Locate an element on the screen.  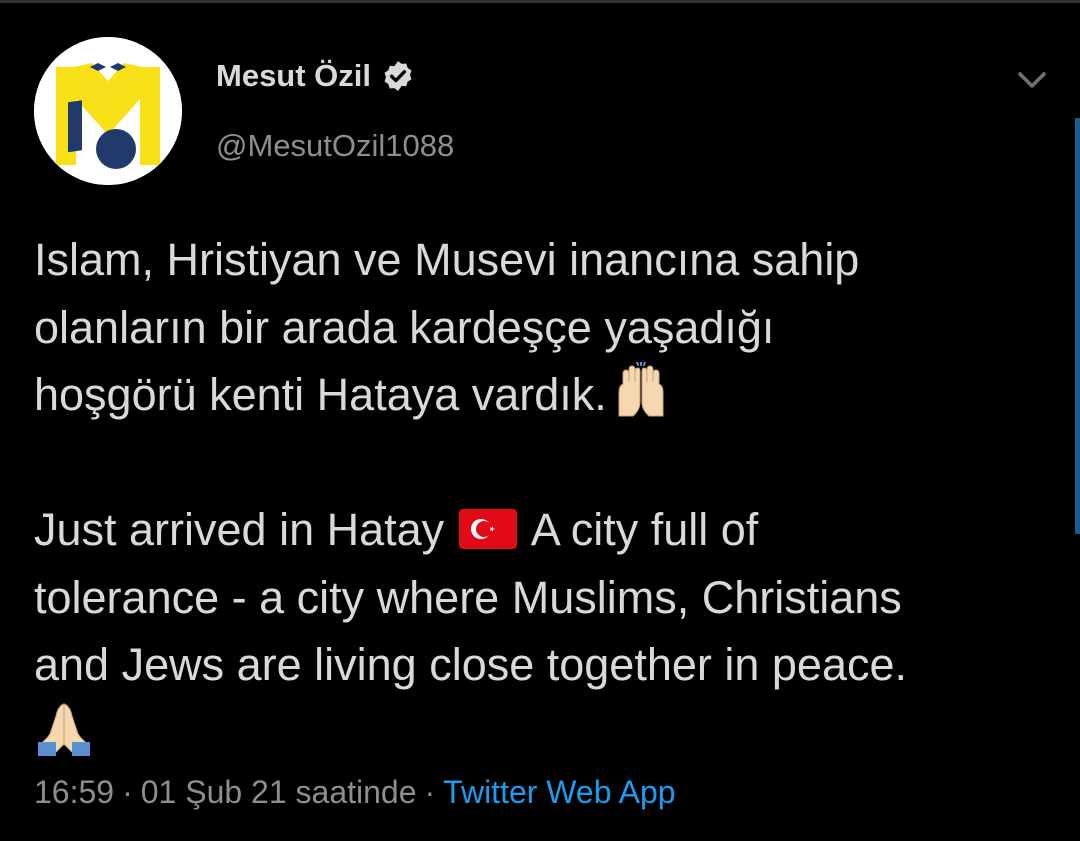
turkey-flag-icon is located at coordinates (487, 529).